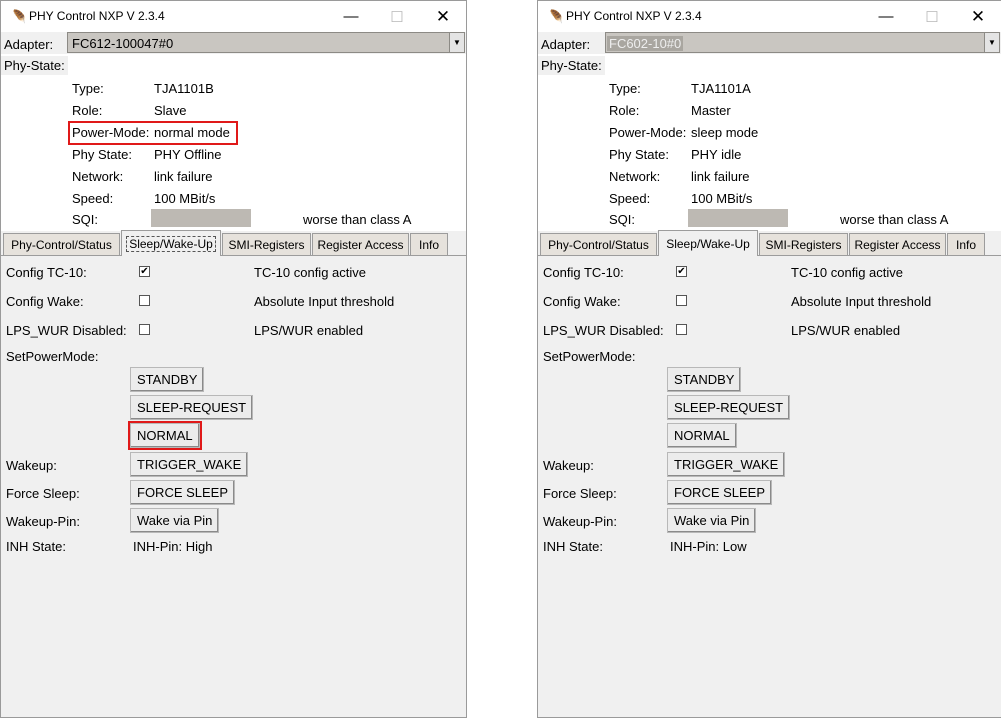  I want to click on role-value: Master, so click(711, 110).